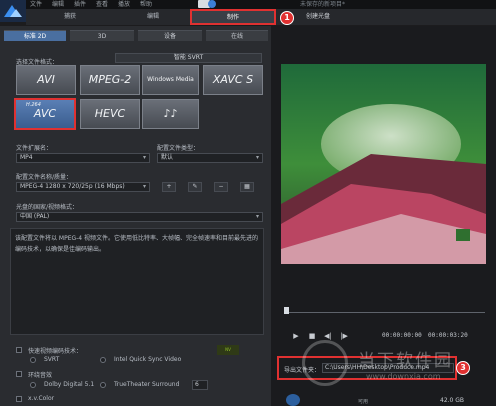 This screenshot has width=496, height=406. What do you see at coordinates (70, 17) in the screenshot?
I see `mode-capture: 捕获` at bounding box center [70, 17].